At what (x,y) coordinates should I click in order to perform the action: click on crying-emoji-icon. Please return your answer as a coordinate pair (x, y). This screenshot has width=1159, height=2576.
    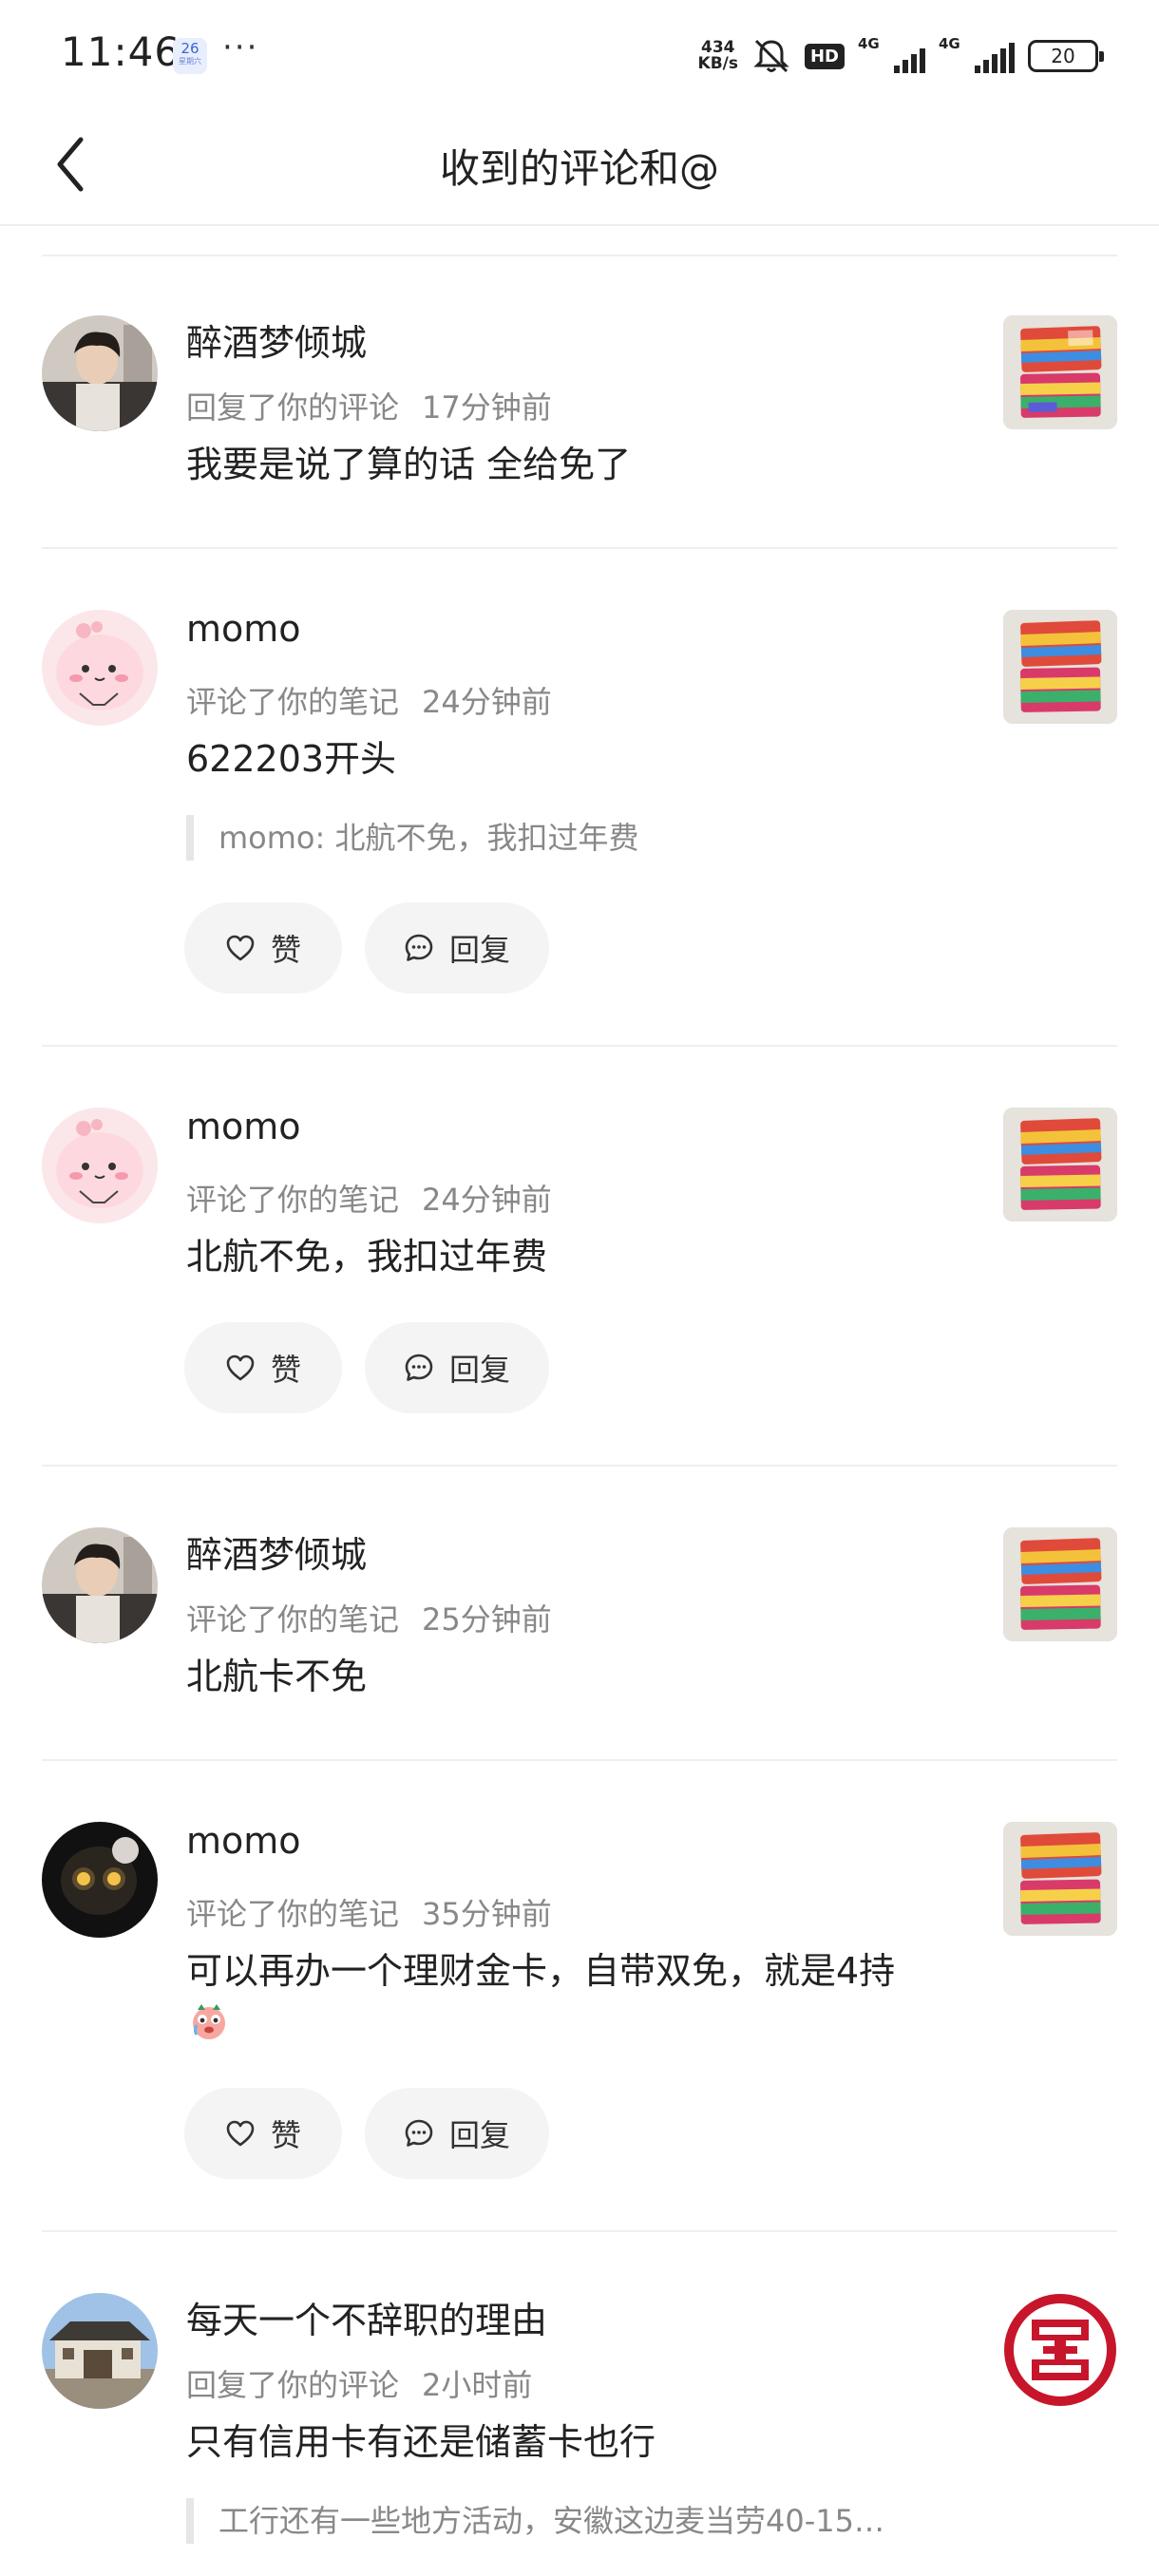
    Looking at the image, I should click on (209, 2021).